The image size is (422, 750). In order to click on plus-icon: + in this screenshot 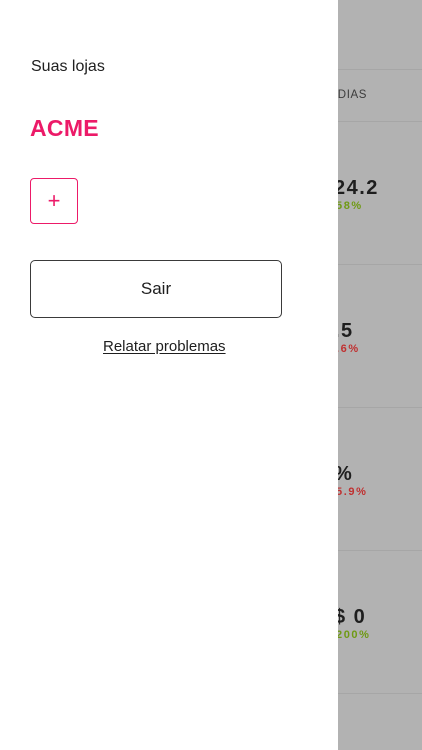, I will do `click(54, 200)`.